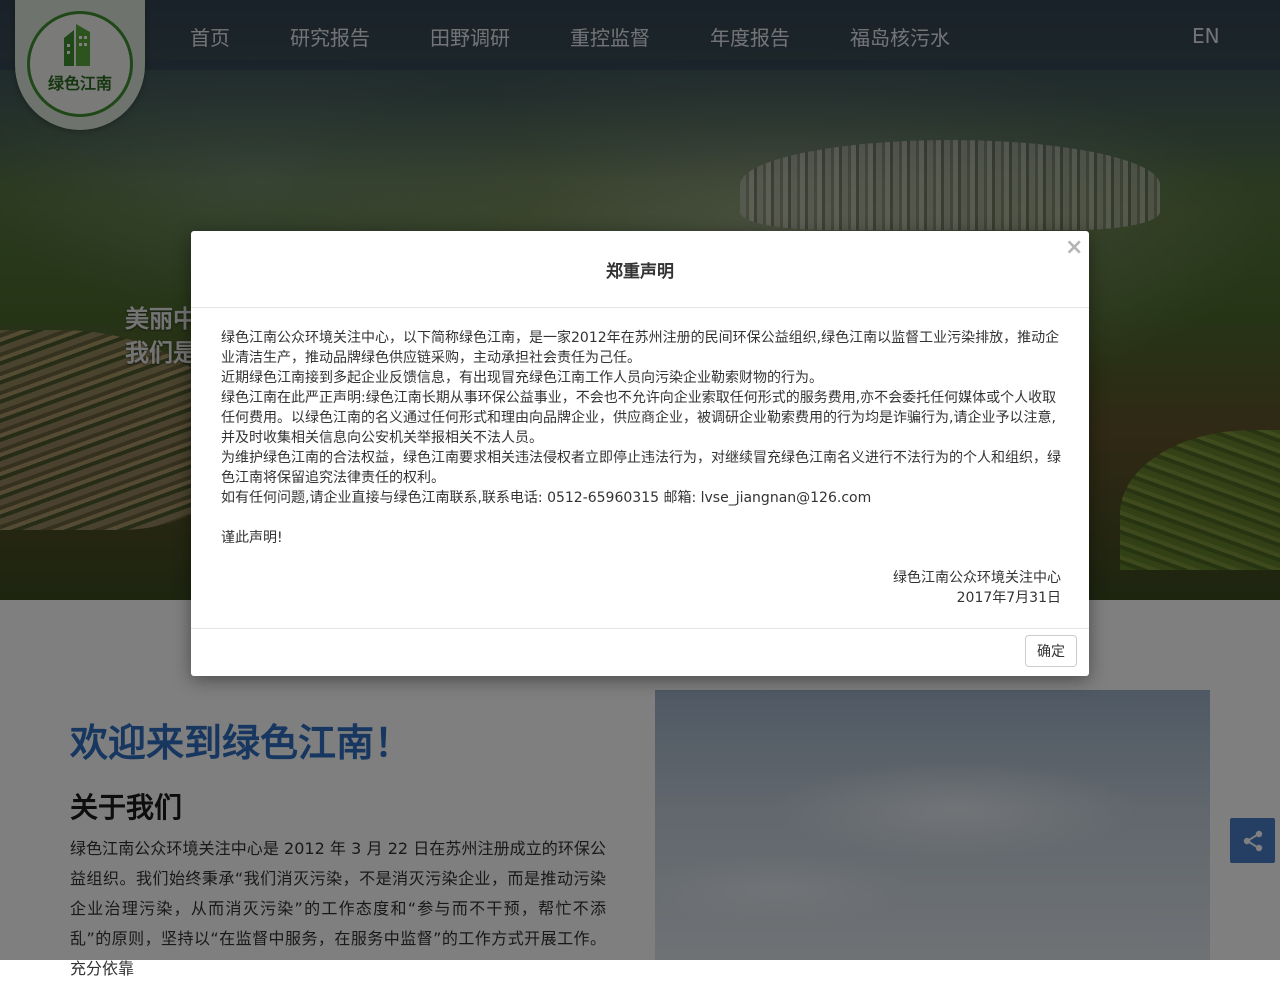  Describe the element at coordinates (1074, 247) in the screenshot. I see `close-icon: ×` at that location.